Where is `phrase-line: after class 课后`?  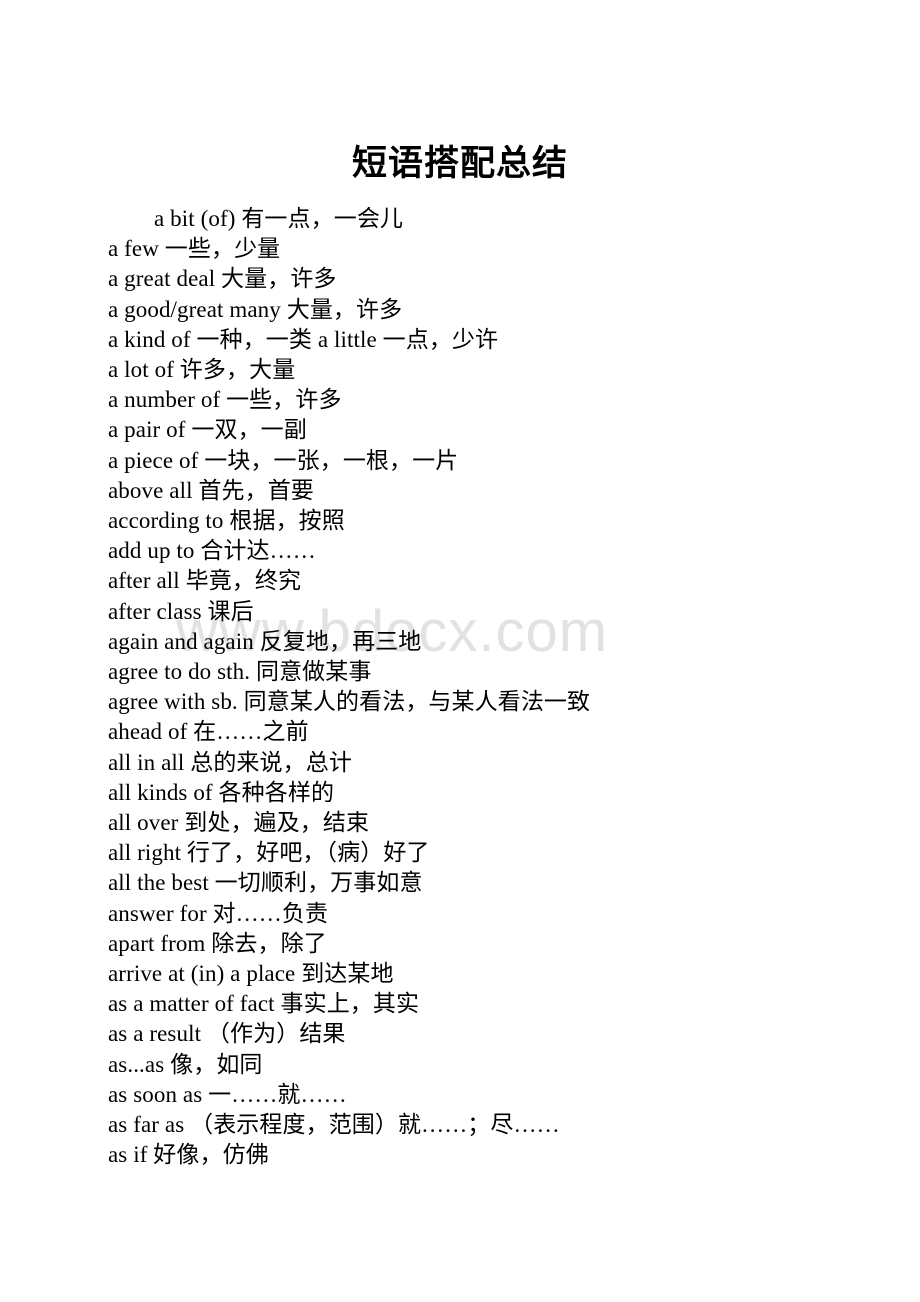 phrase-line: after class 课后 is located at coordinates (181, 611).